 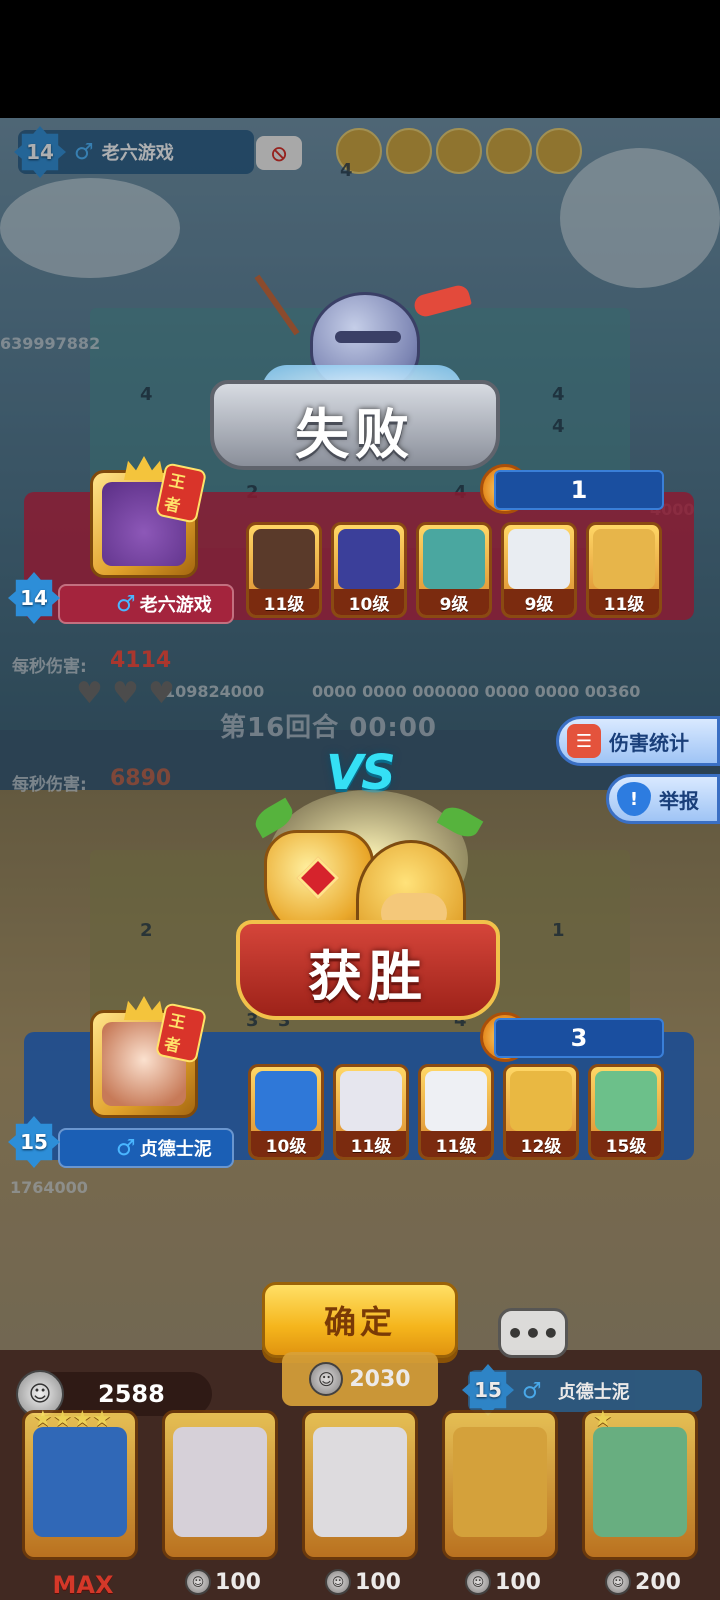 I want to click on defeat-banner: 失败, so click(x=355, y=377).